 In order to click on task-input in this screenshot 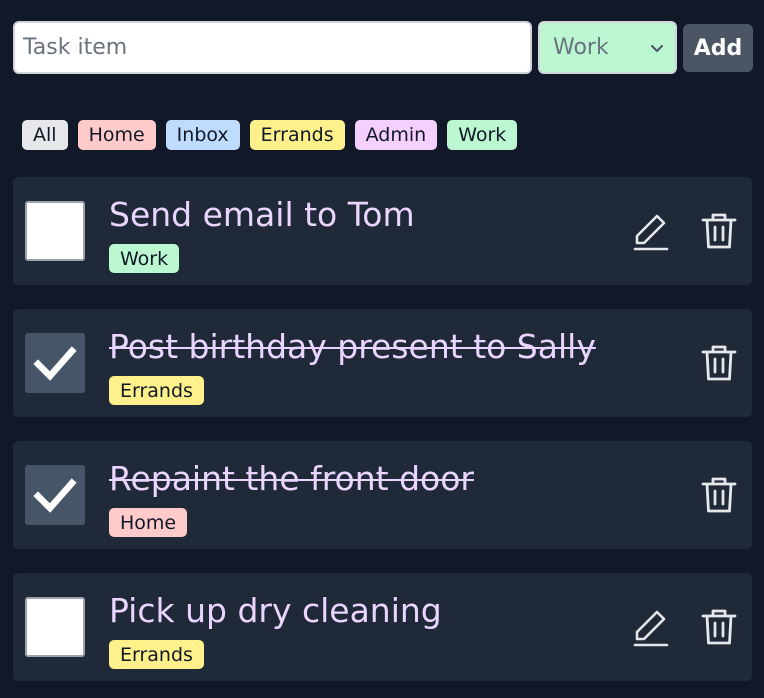, I will do `click(272, 47)`.